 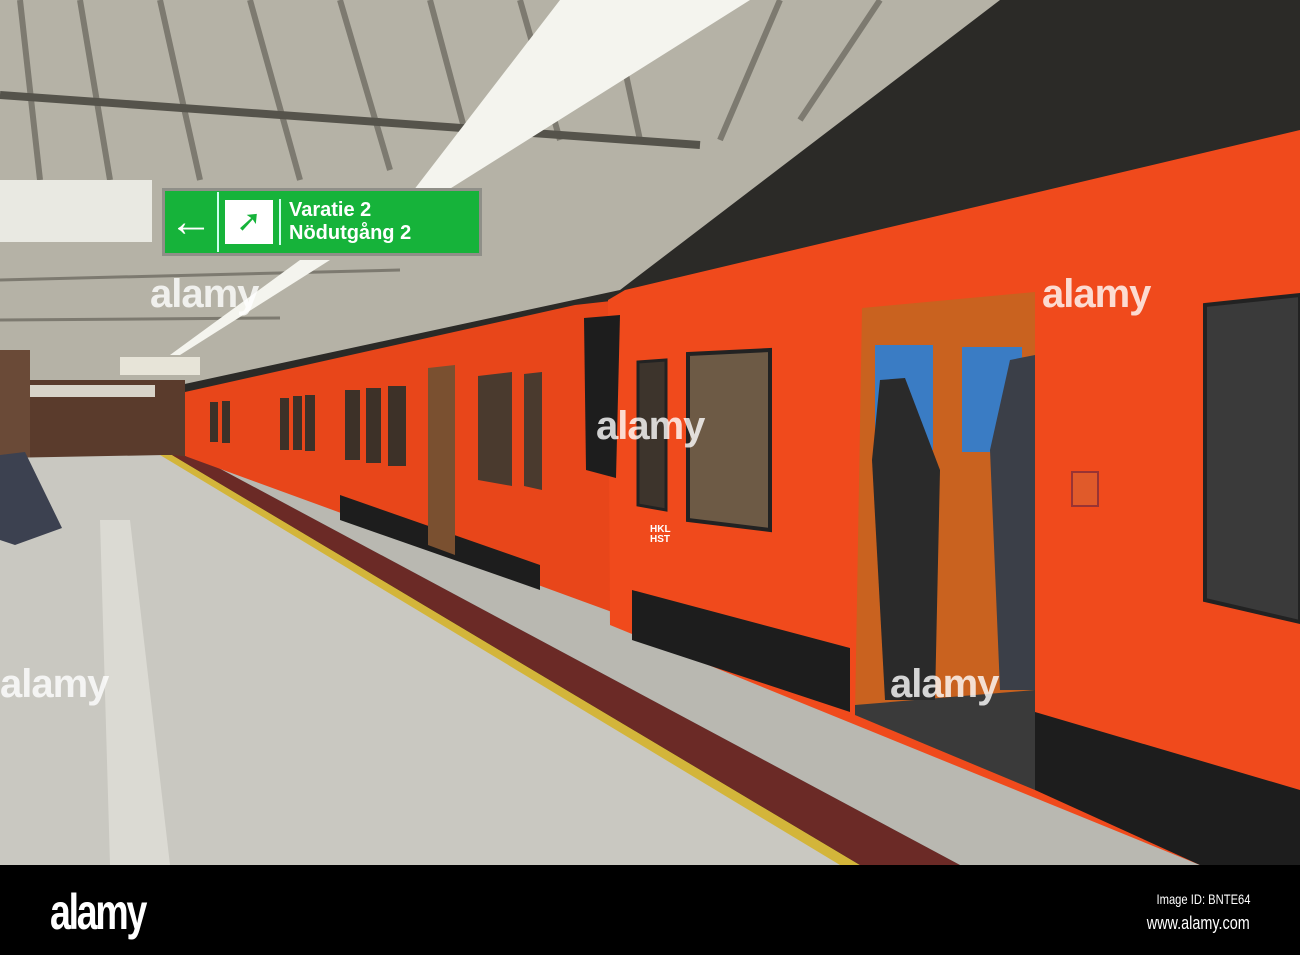 I want to click on image-id: Image ID: BNTE64, so click(x=1203, y=899).